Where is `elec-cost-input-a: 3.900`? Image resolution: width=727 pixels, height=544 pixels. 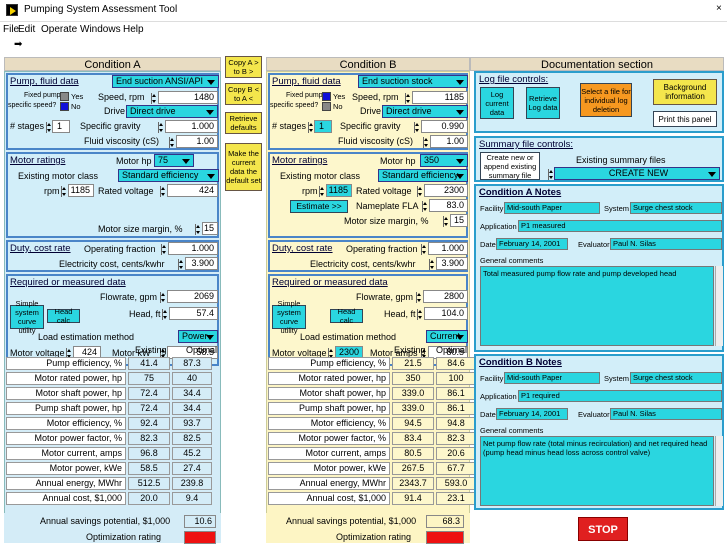 elec-cost-input-a: 3.900 is located at coordinates (201, 263).